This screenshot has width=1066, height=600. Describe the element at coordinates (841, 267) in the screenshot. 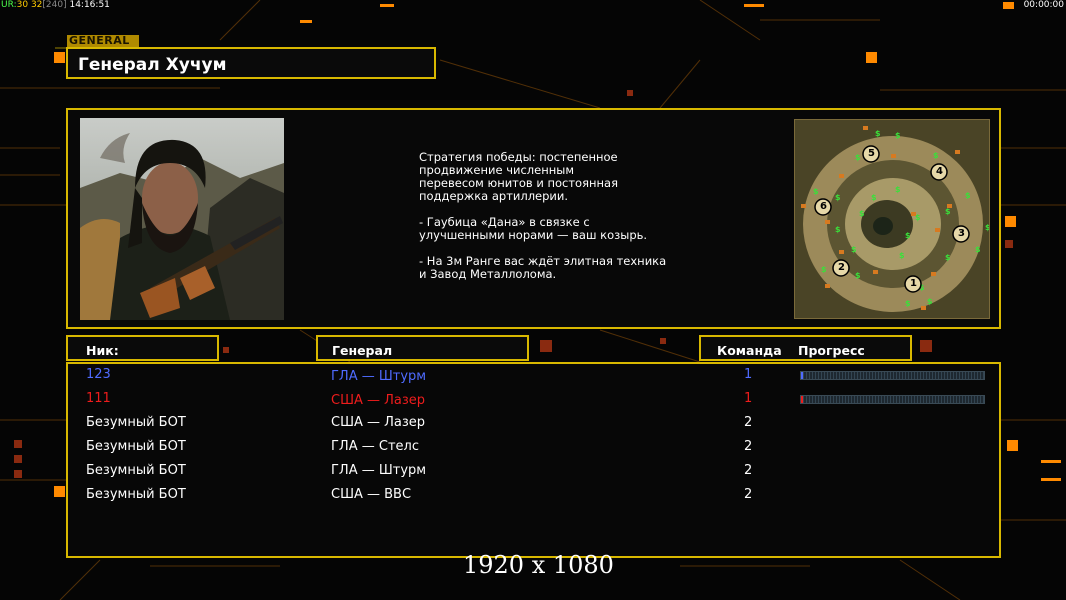

I see `start-position-2: 2` at that location.